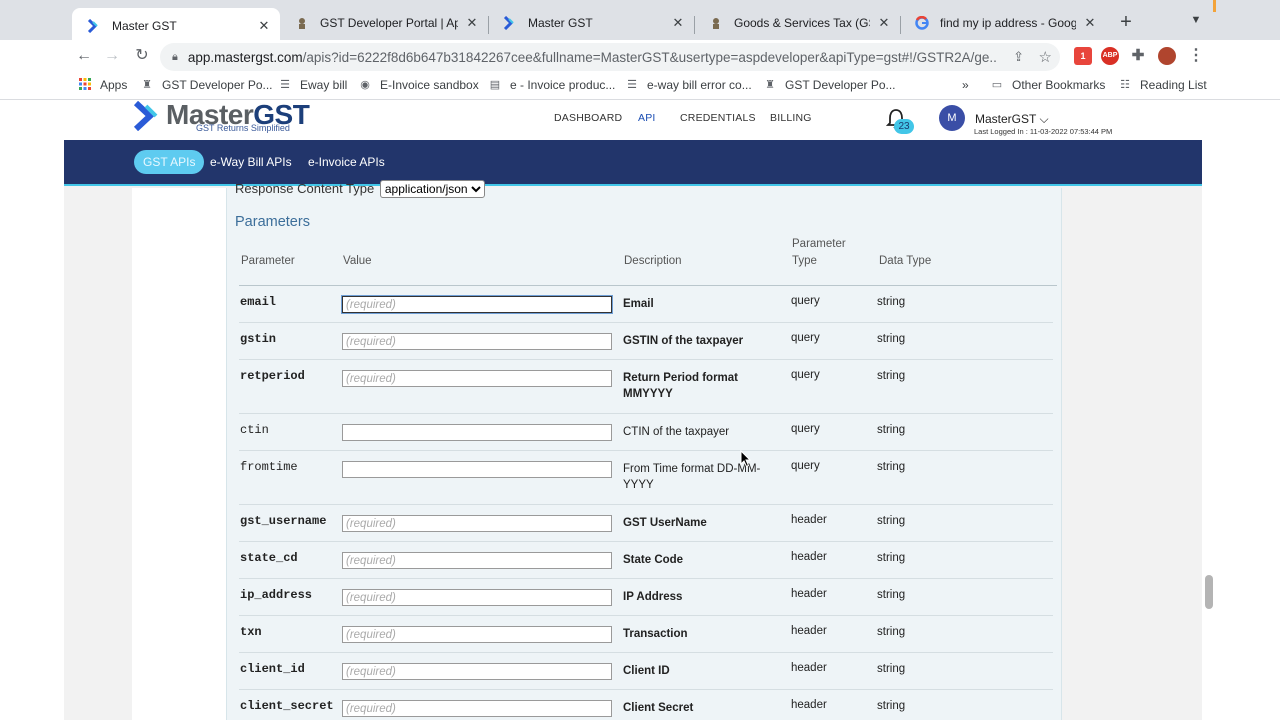 The width and height of the screenshot is (1280, 720). I want to click on user-avatar: M, so click(952, 118).